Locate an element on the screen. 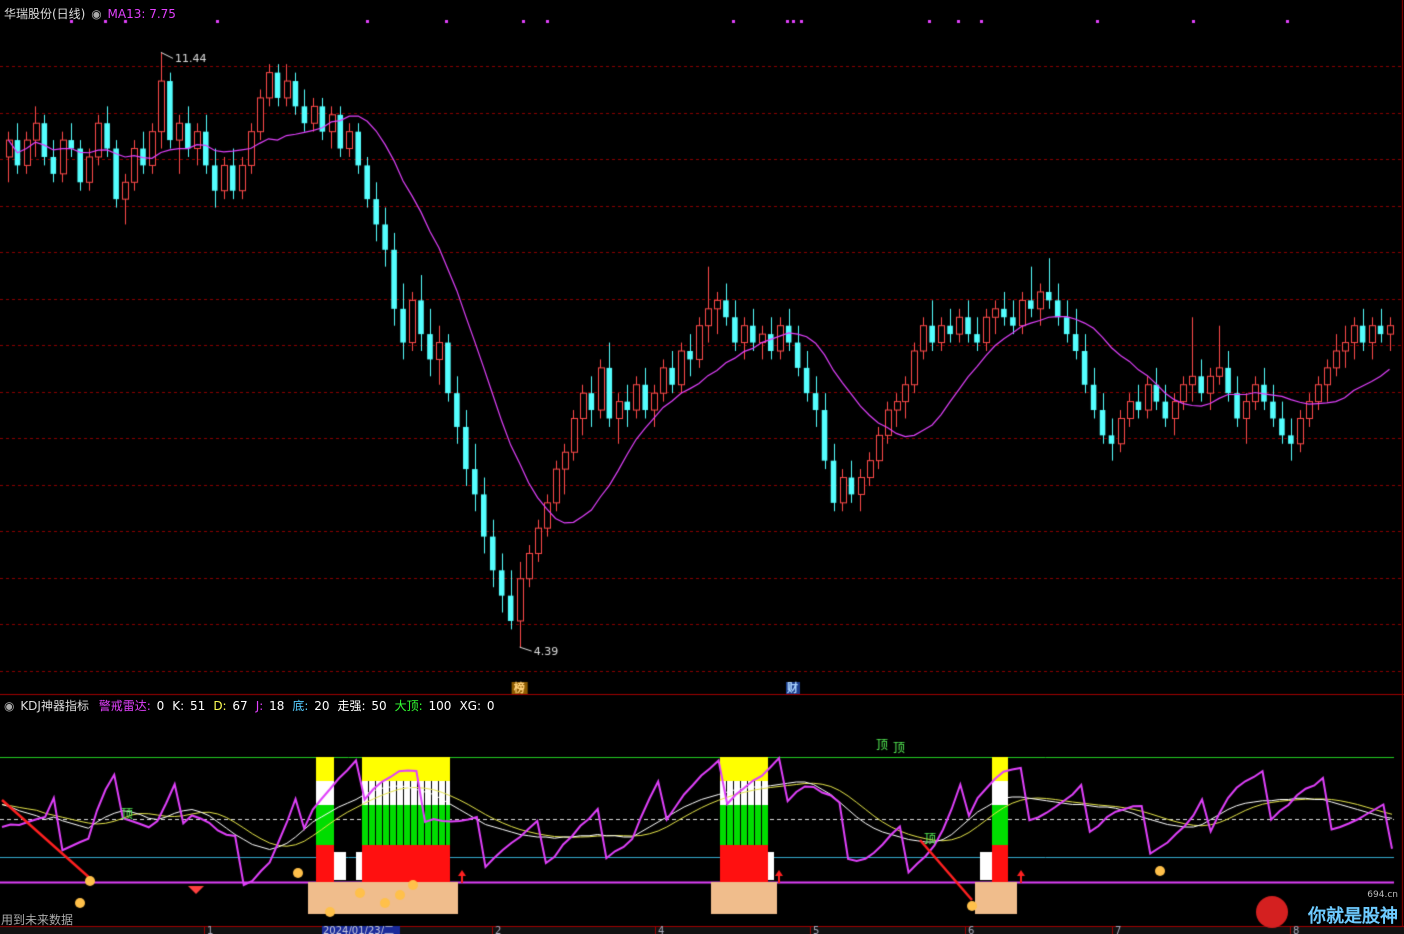  indicator-item-value: 18 is located at coordinates (275, 706).